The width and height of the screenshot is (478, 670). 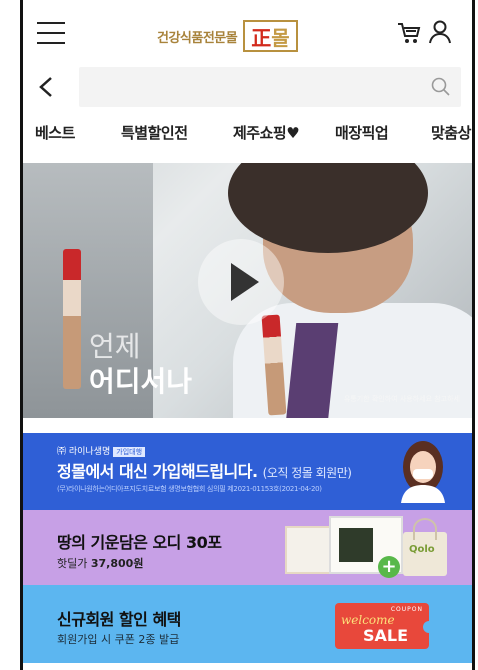 What do you see at coordinates (247, 547) in the screenshot?
I see `product-promo-banner: 땅의 기운담은 오디 30포 핫딜가 37,800원 + Qolo` at bounding box center [247, 547].